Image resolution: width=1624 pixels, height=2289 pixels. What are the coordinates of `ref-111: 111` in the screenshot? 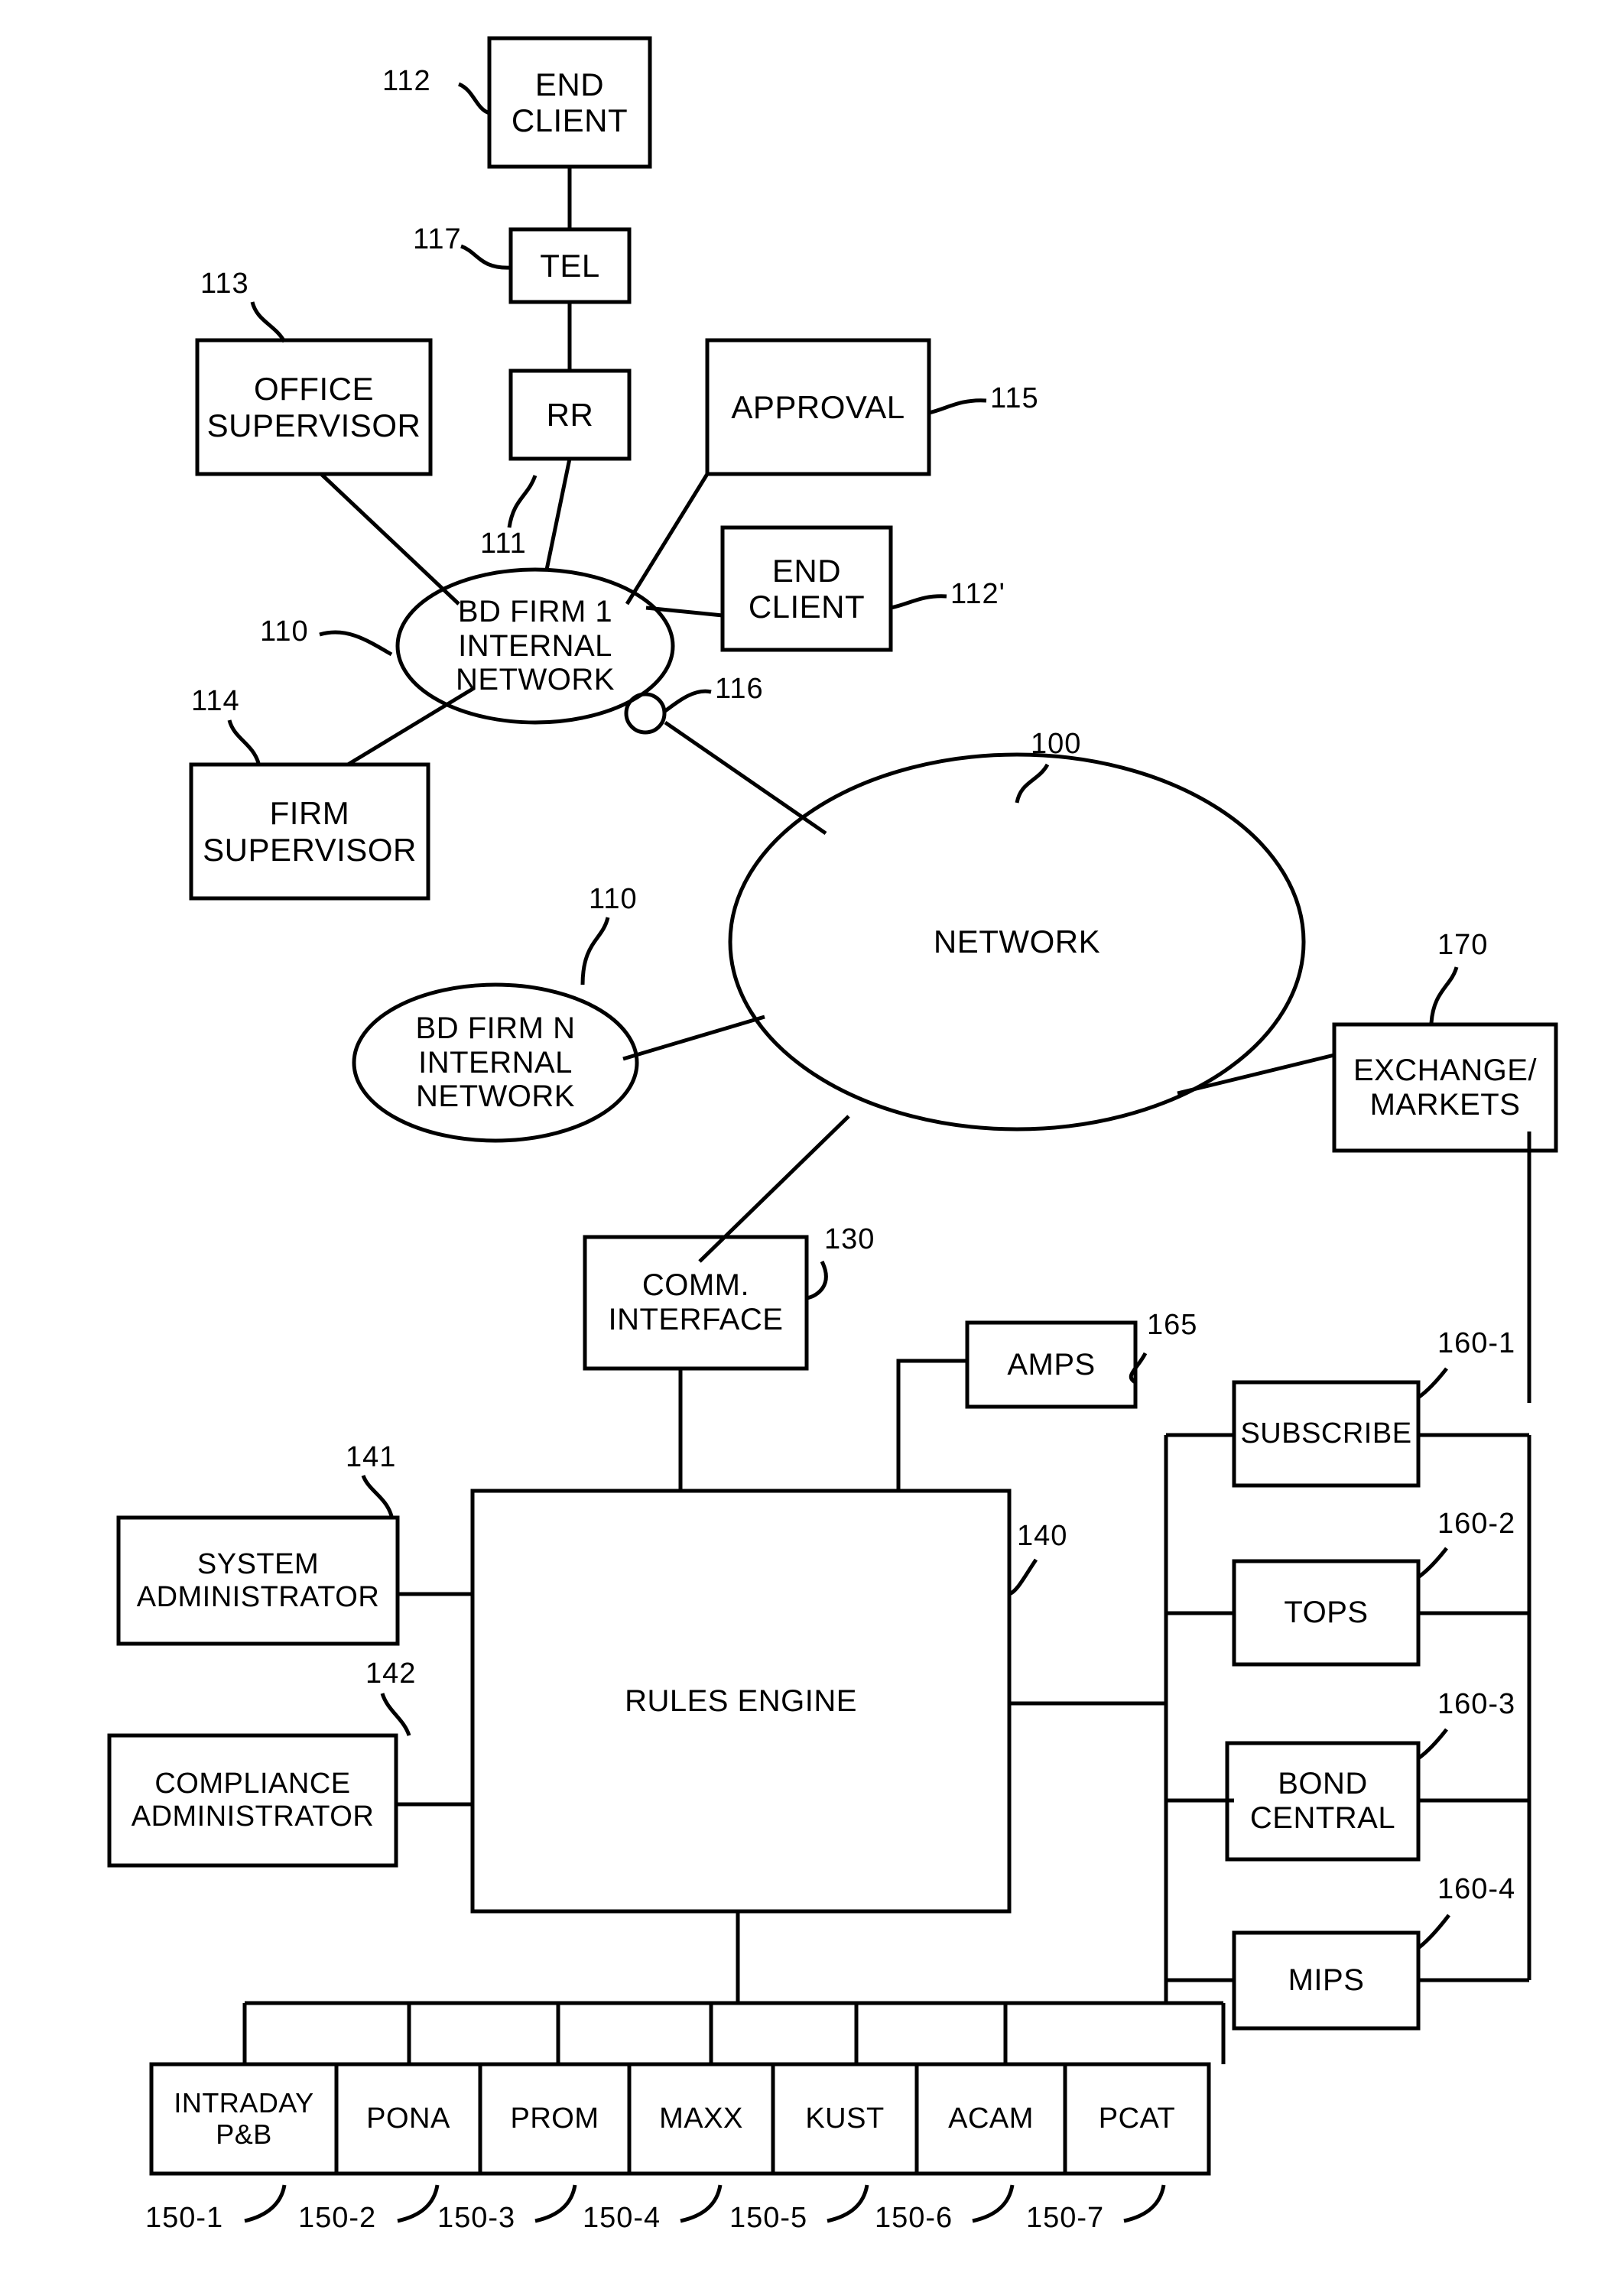 It's located at (503, 544).